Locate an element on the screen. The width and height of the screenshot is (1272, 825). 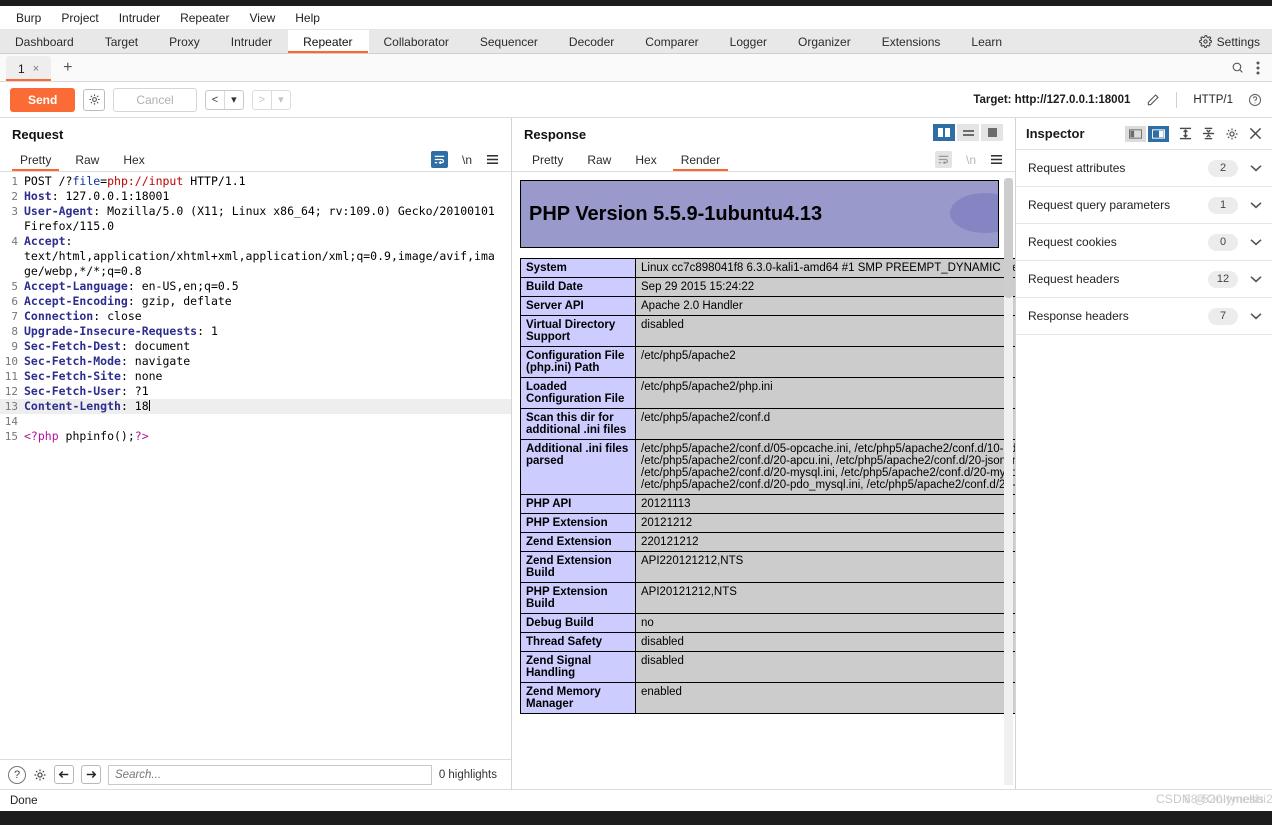
request-settings-button is located at coordinates (94, 99).